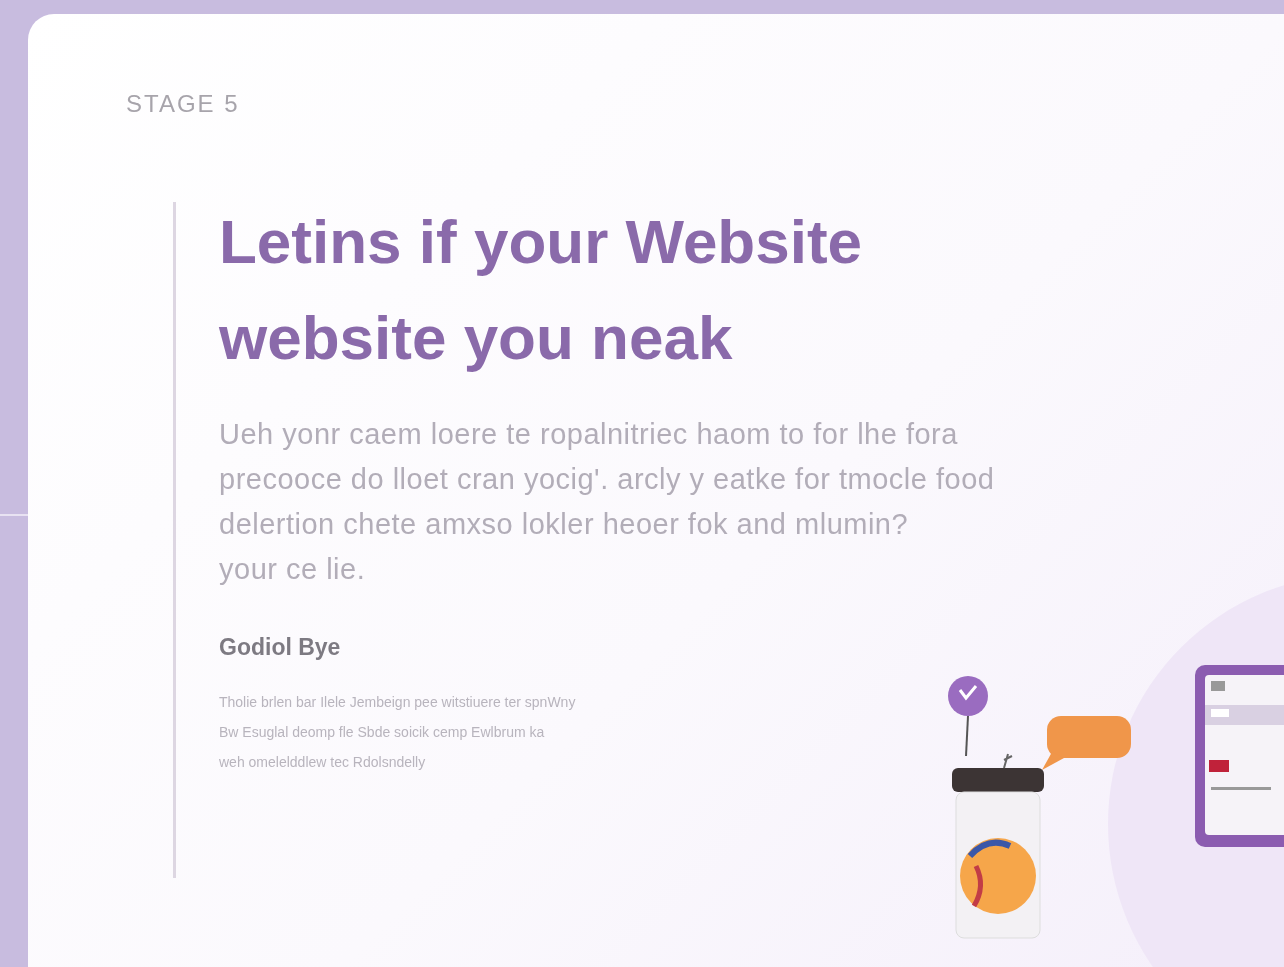 This screenshot has height=967, width=1284. What do you see at coordinates (280, 647) in the screenshot?
I see `subheading: Godiol Bye` at bounding box center [280, 647].